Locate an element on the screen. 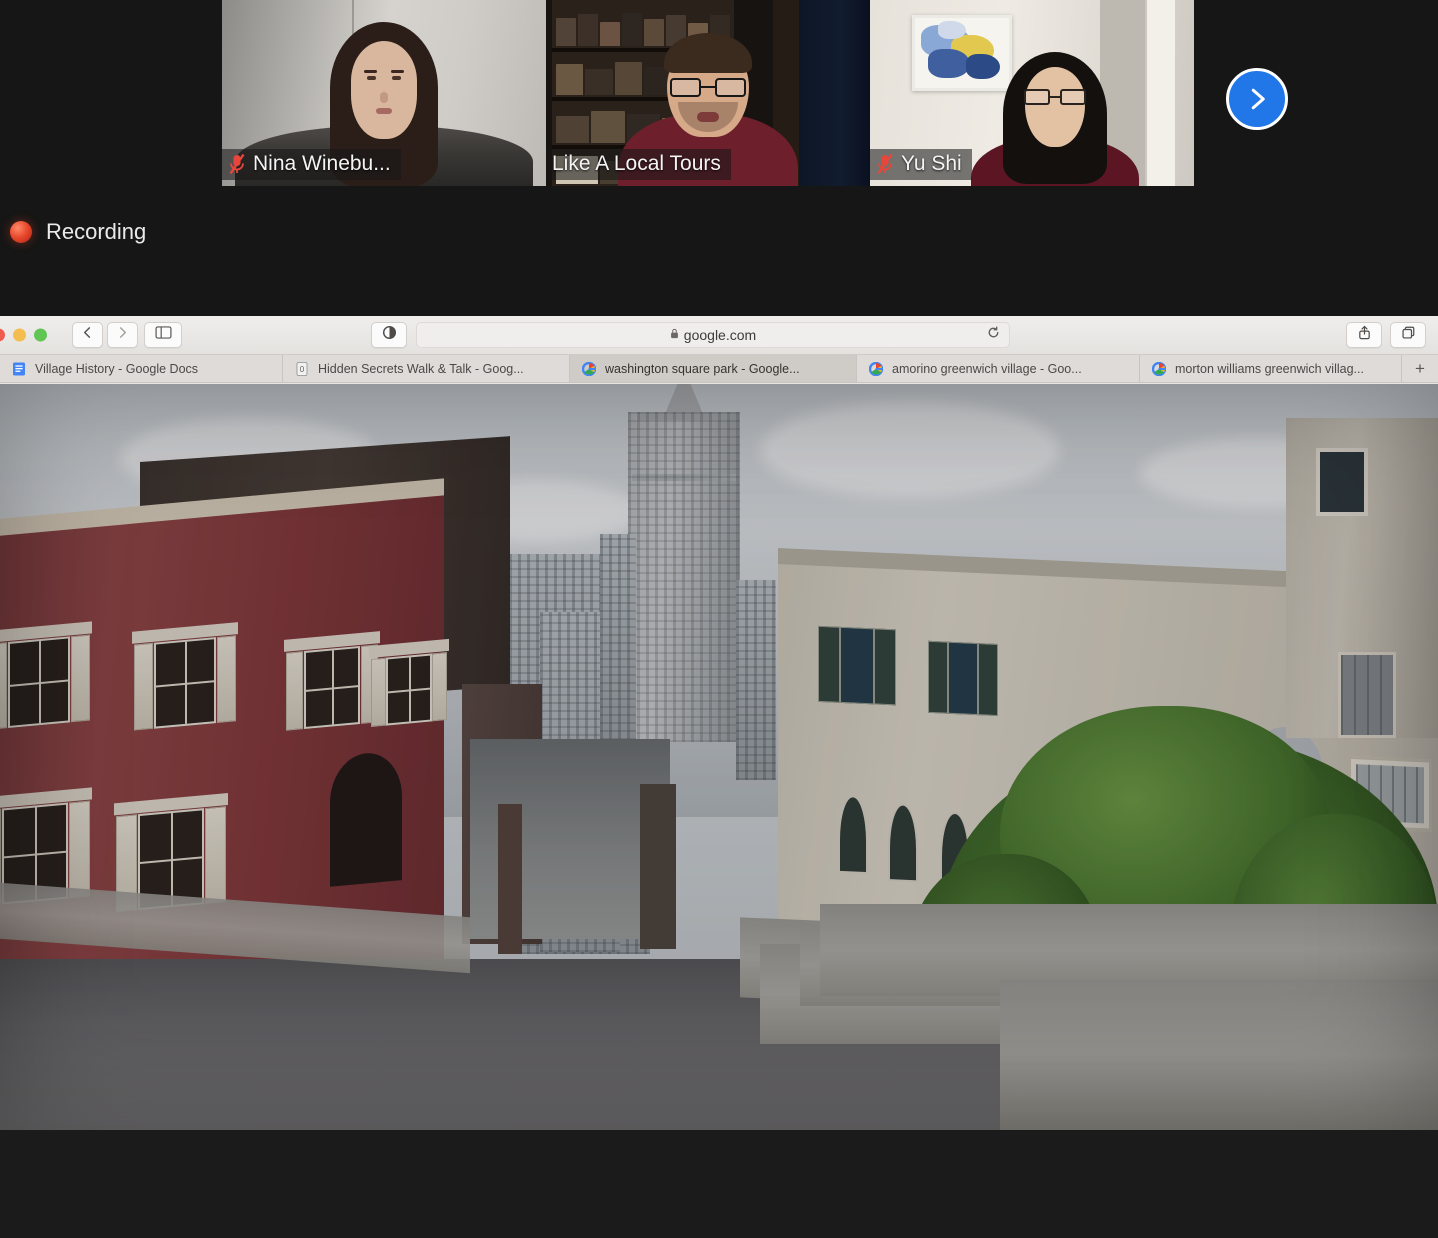 The width and height of the screenshot is (1438, 1238). tab-overview-icon is located at coordinates (1408, 335).